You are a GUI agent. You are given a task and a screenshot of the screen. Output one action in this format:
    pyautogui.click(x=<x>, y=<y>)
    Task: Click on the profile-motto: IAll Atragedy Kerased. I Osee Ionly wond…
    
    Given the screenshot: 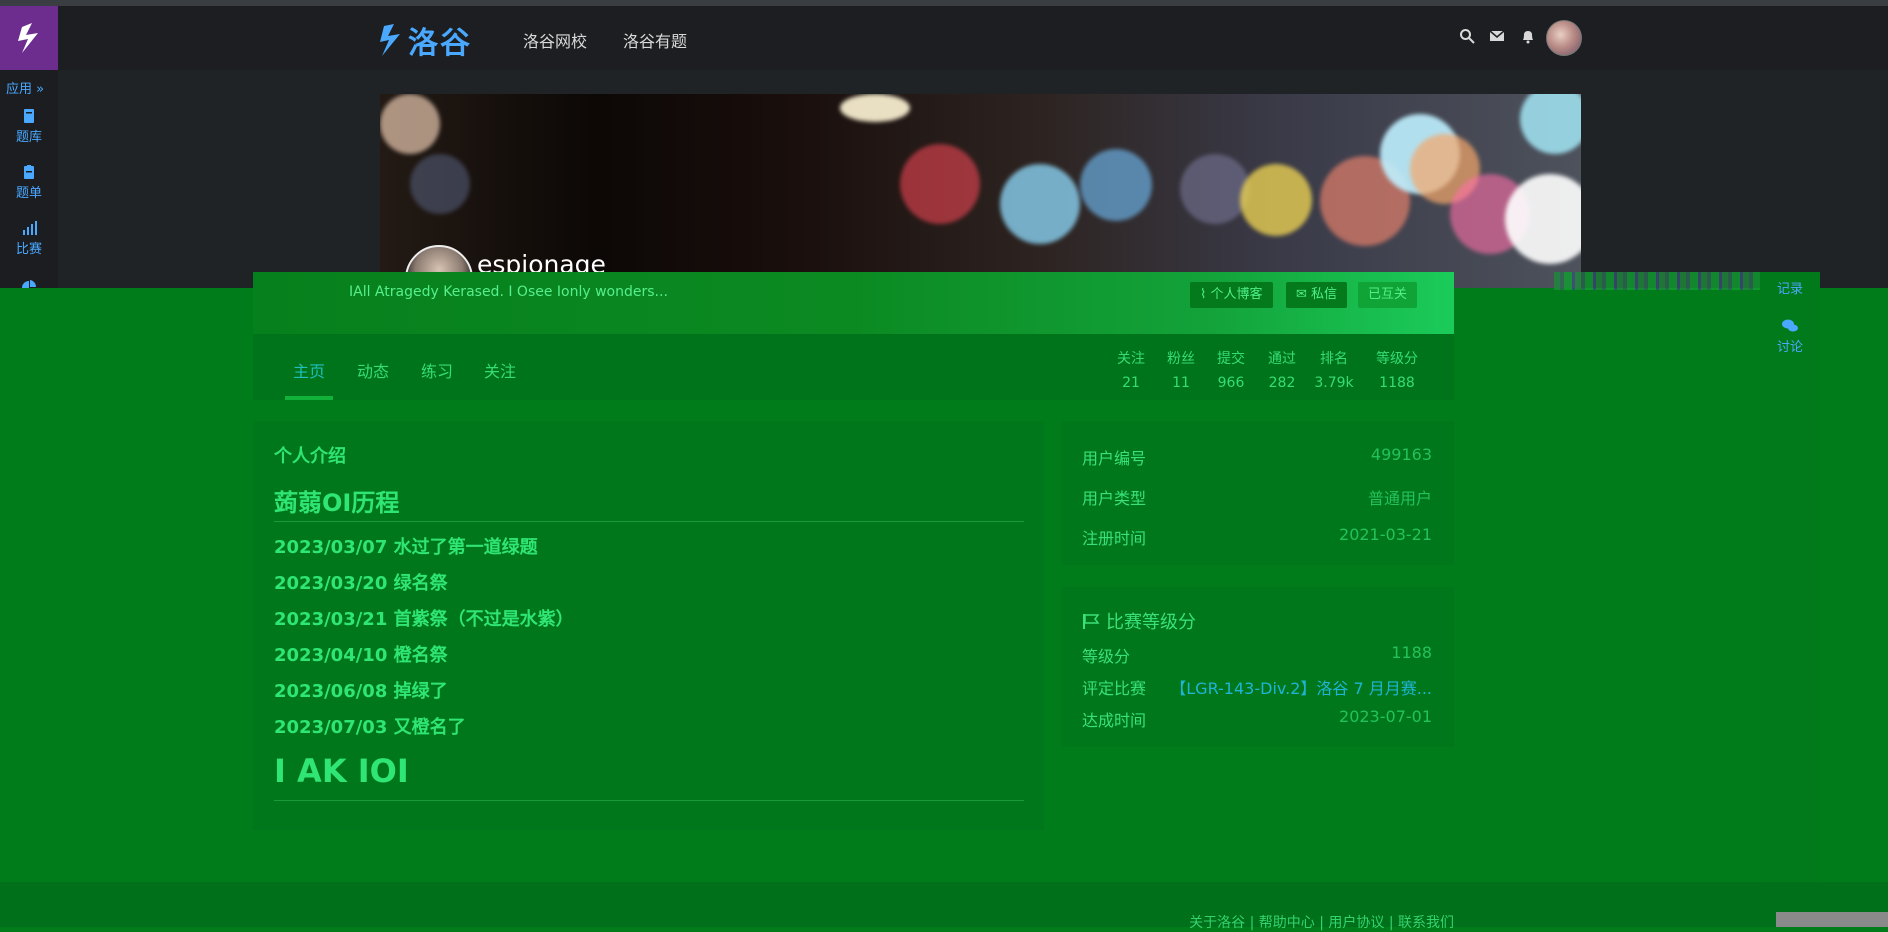 What is the action you would take?
    pyautogui.click(x=508, y=292)
    